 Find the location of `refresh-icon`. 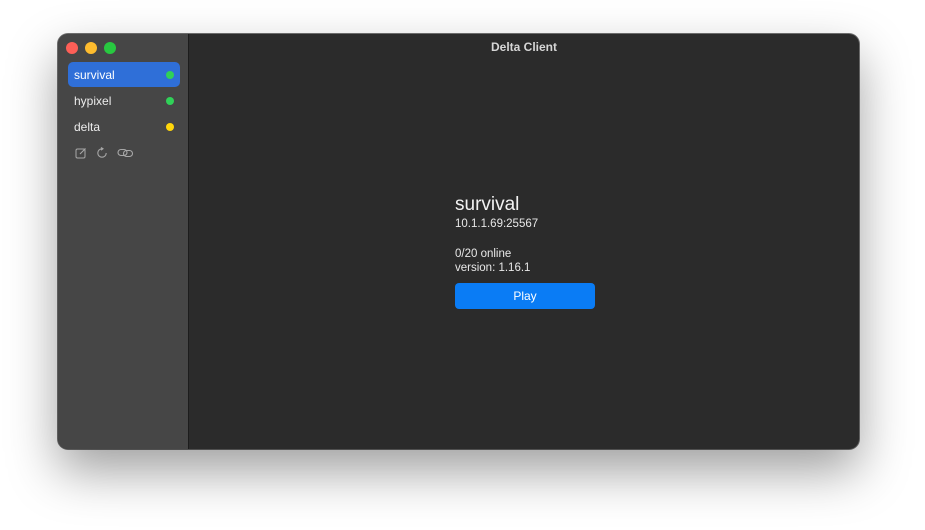

refresh-icon is located at coordinates (101, 152).